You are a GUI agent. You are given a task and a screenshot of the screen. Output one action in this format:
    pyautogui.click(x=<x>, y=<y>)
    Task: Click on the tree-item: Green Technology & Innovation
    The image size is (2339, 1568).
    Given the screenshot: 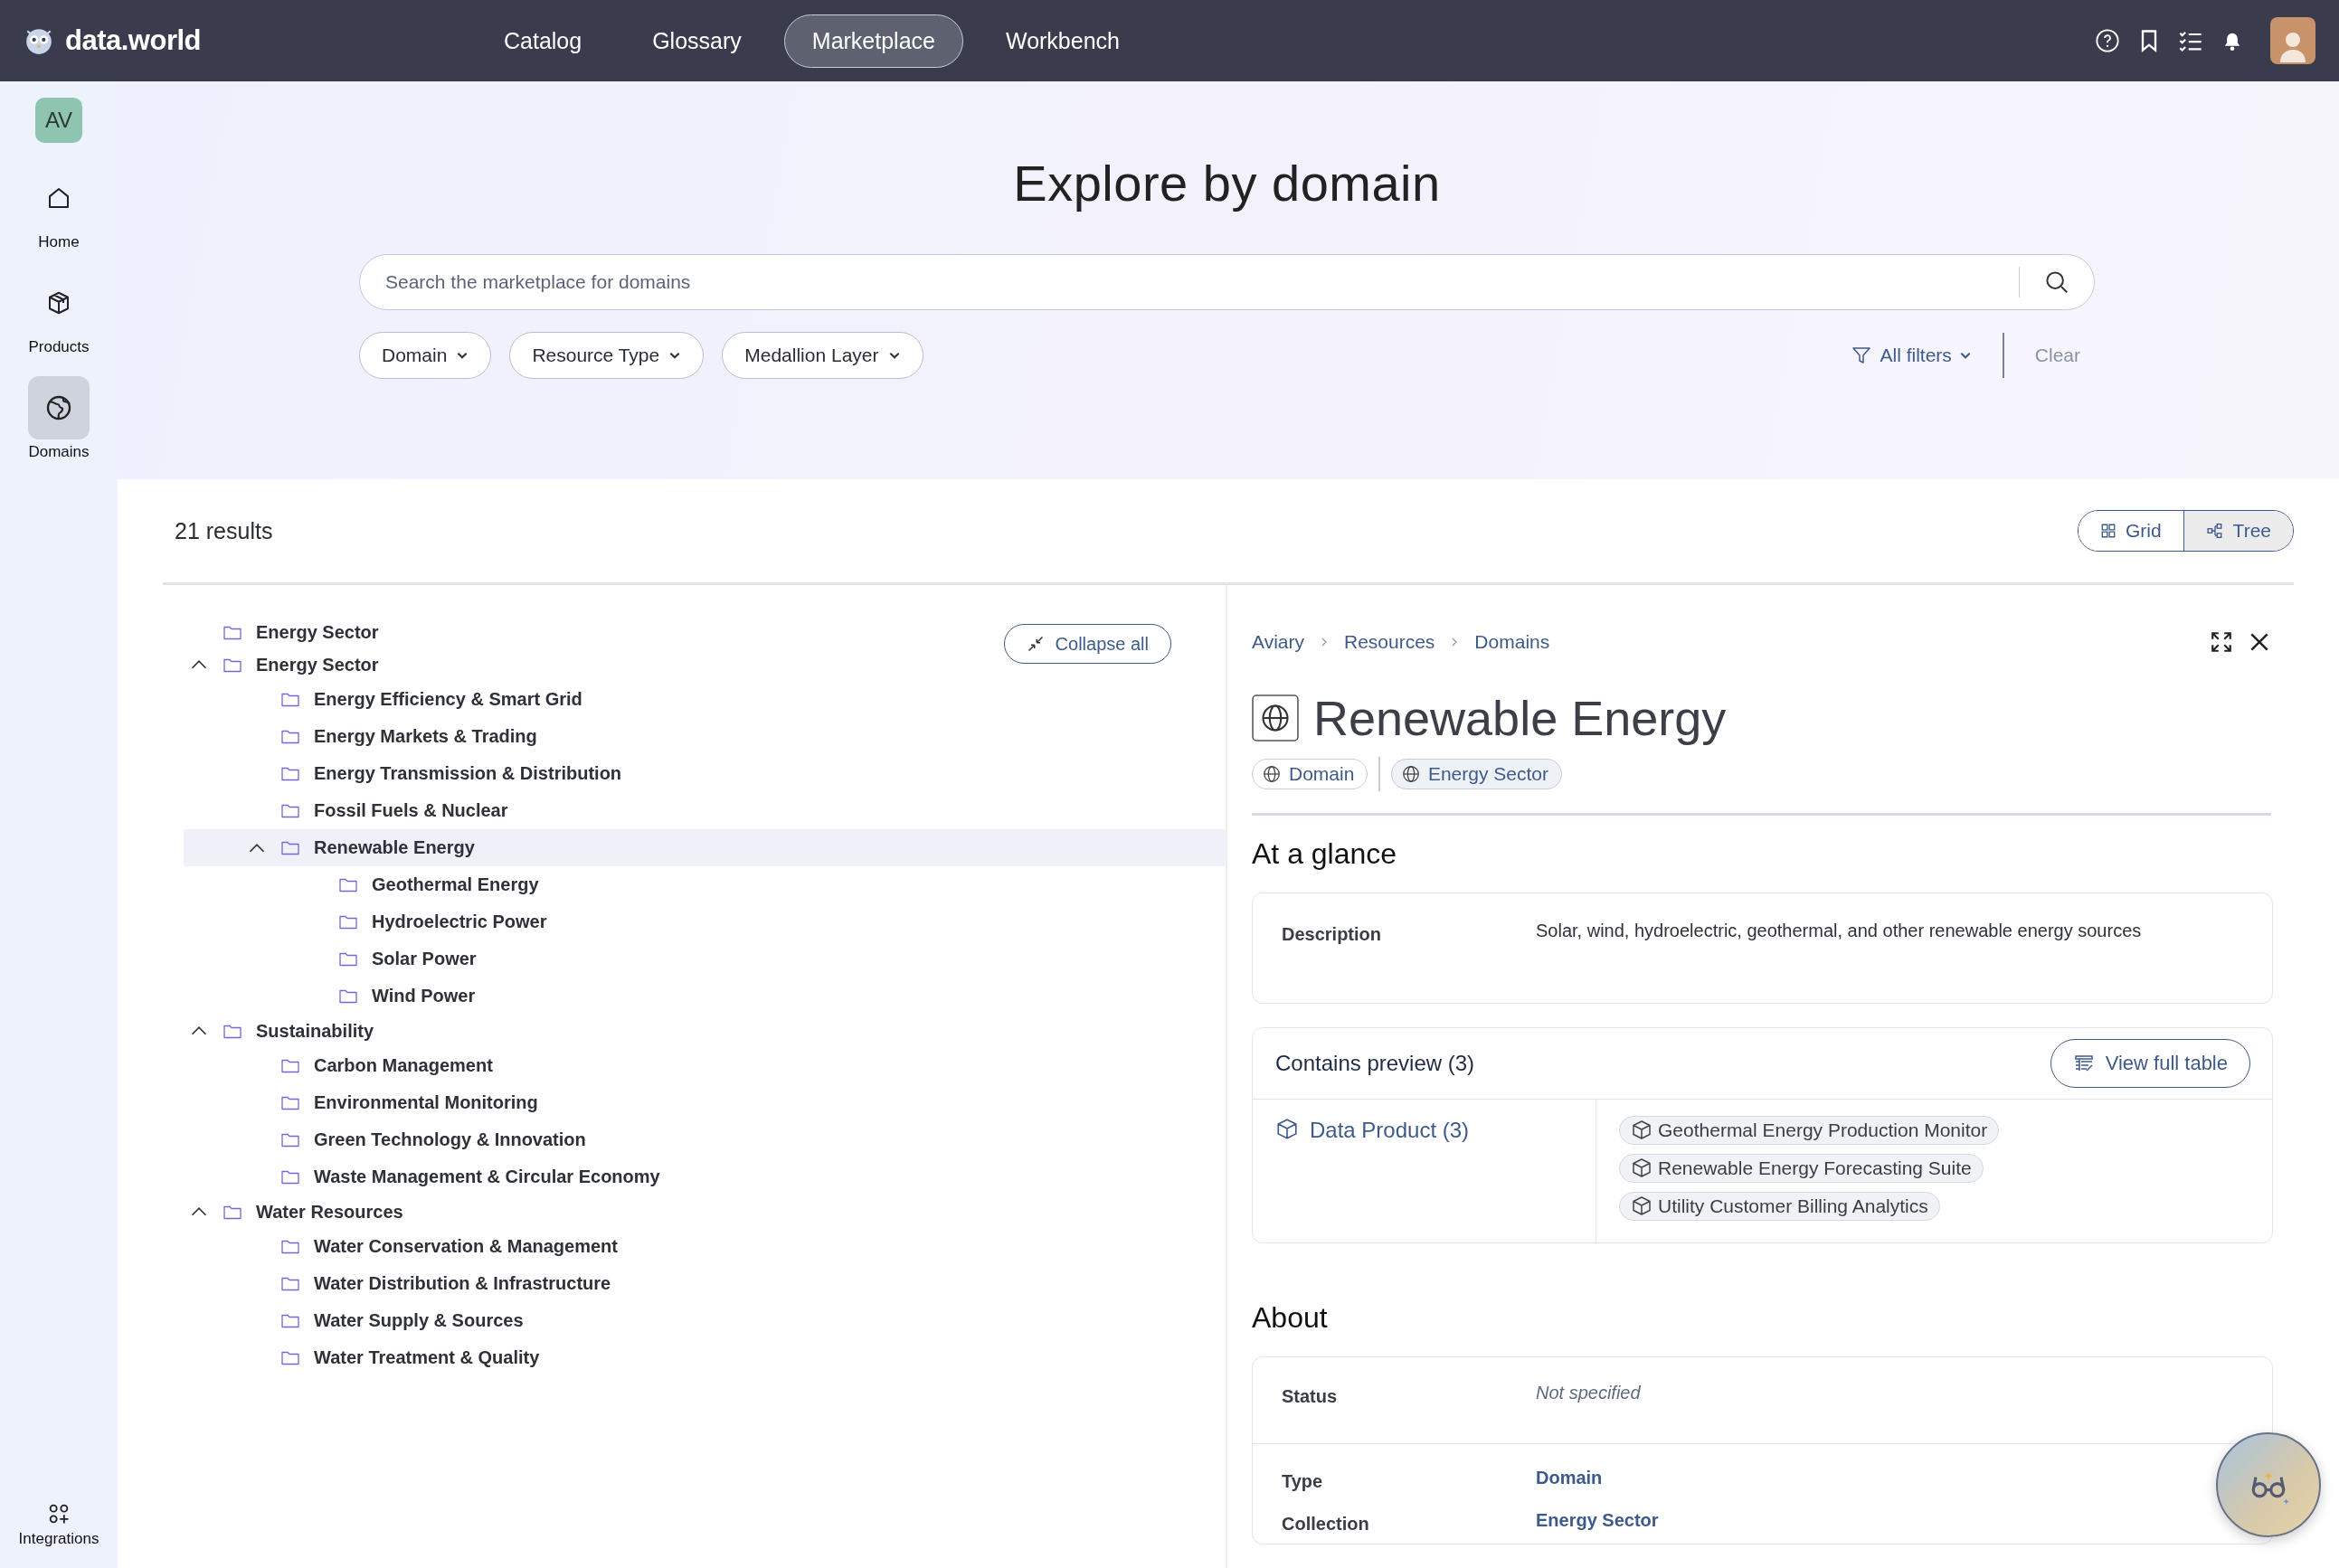 What is the action you would take?
    pyautogui.click(x=385, y=1139)
    